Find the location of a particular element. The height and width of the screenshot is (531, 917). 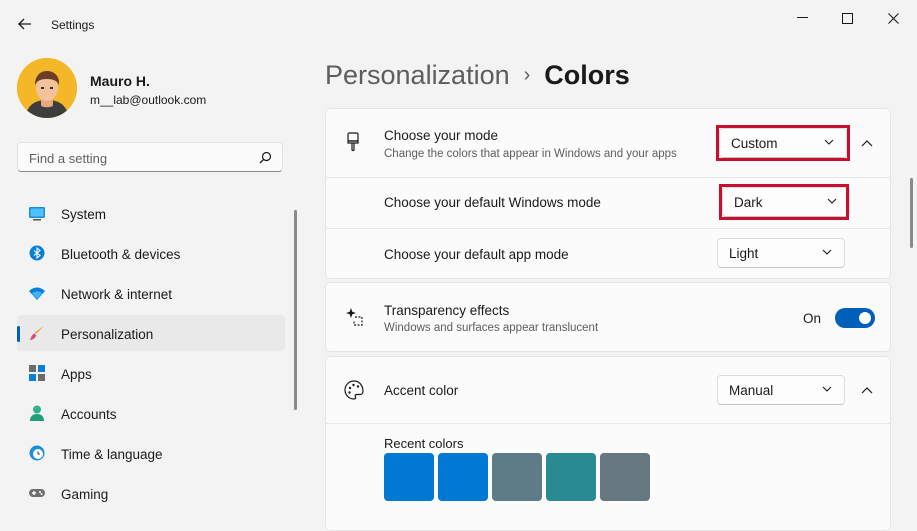

app-mode-value: Light is located at coordinates (744, 253).